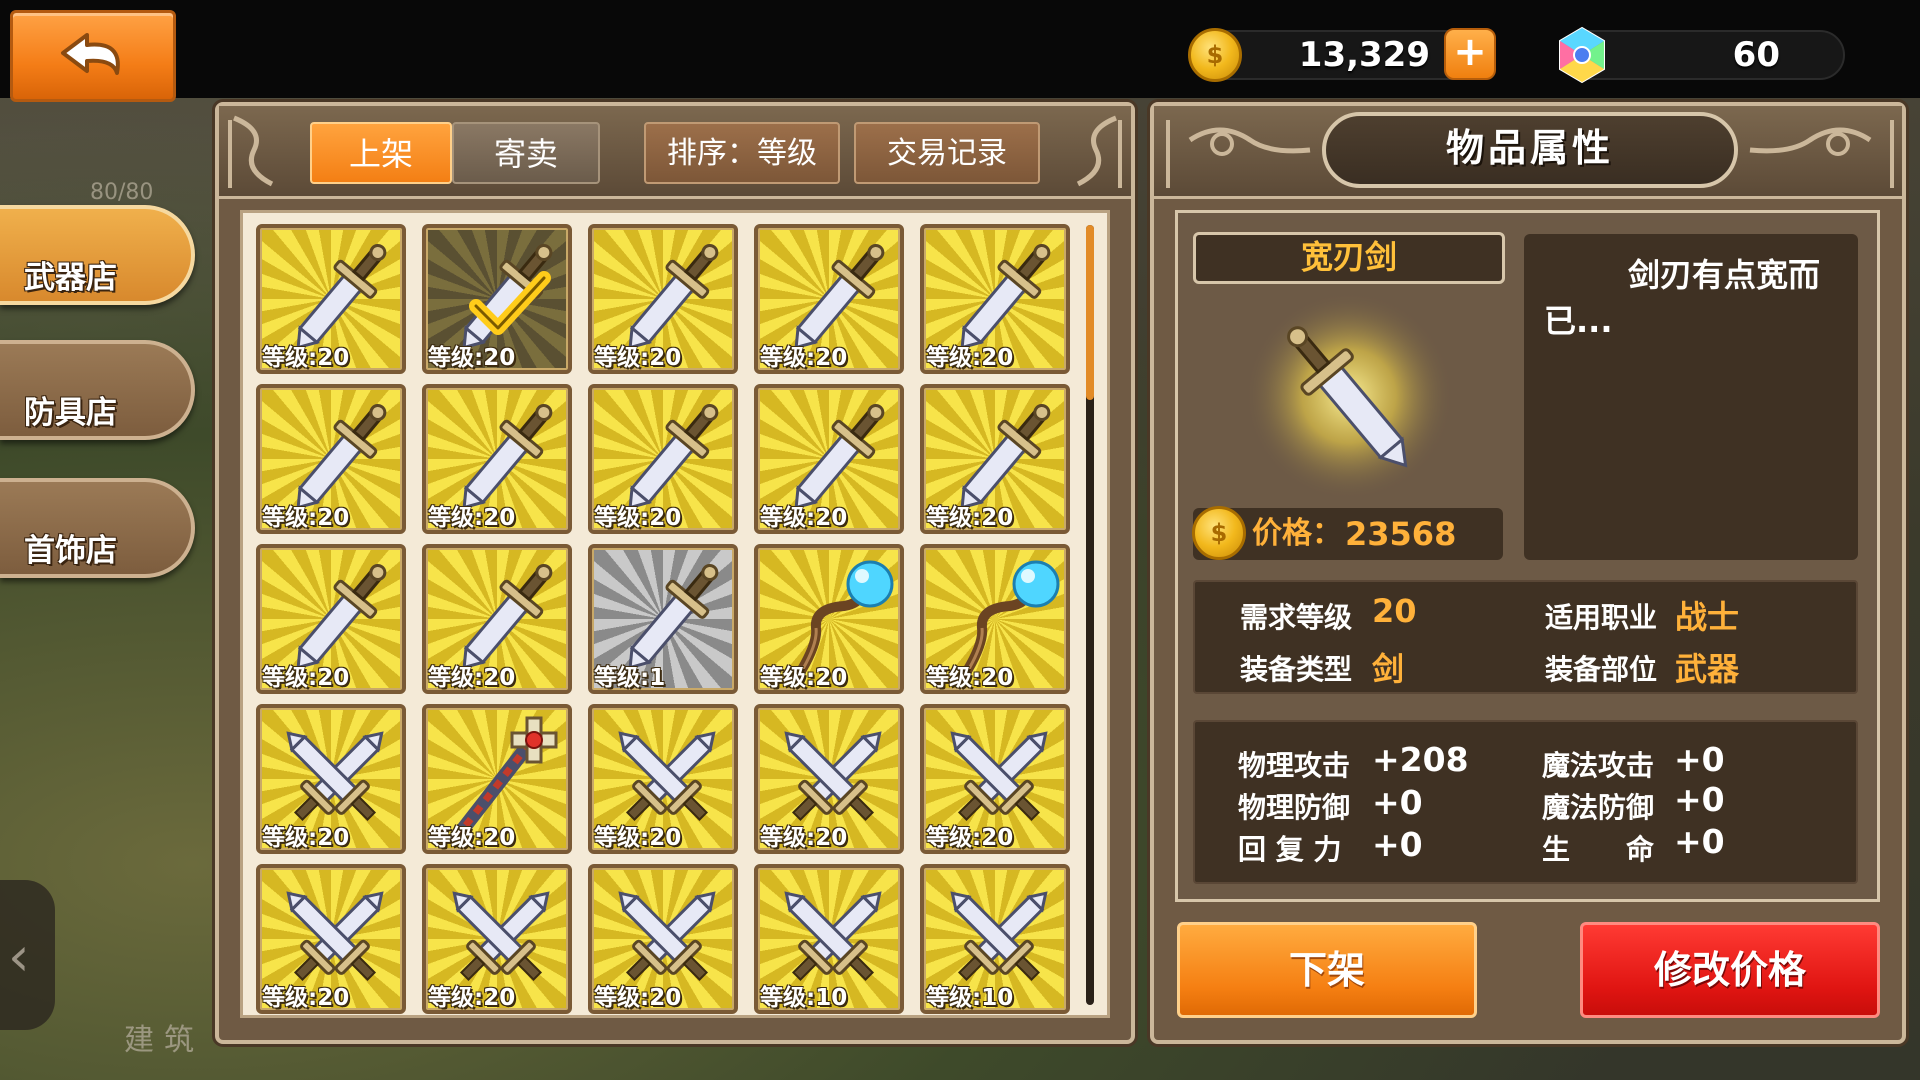 Image resolution: width=1920 pixels, height=1080 pixels. What do you see at coordinates (630, 678) in the screenshot?
I see `item-level-label: 等级:1` at bounding box center [630, 678].